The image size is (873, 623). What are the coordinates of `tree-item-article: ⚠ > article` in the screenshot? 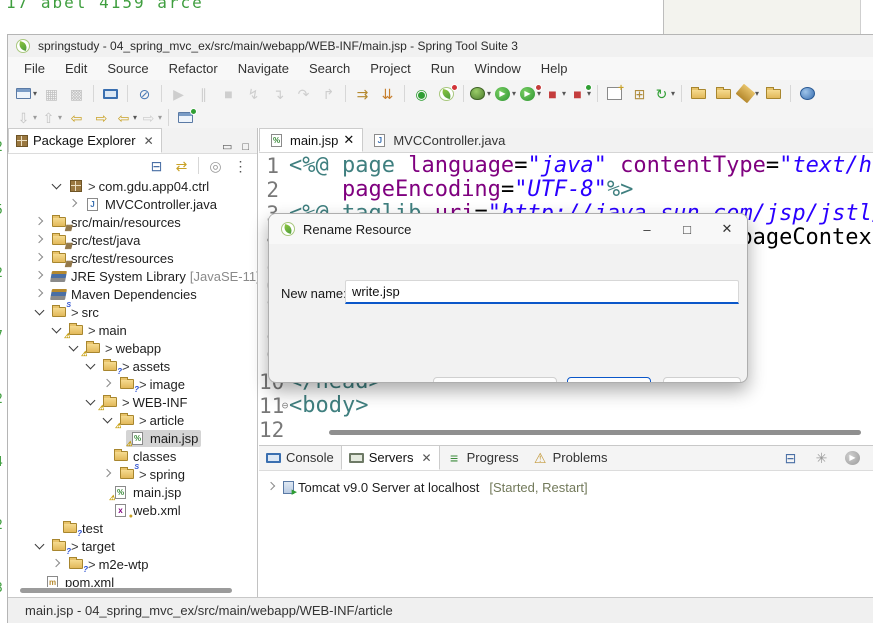 It's located at (132, 420).